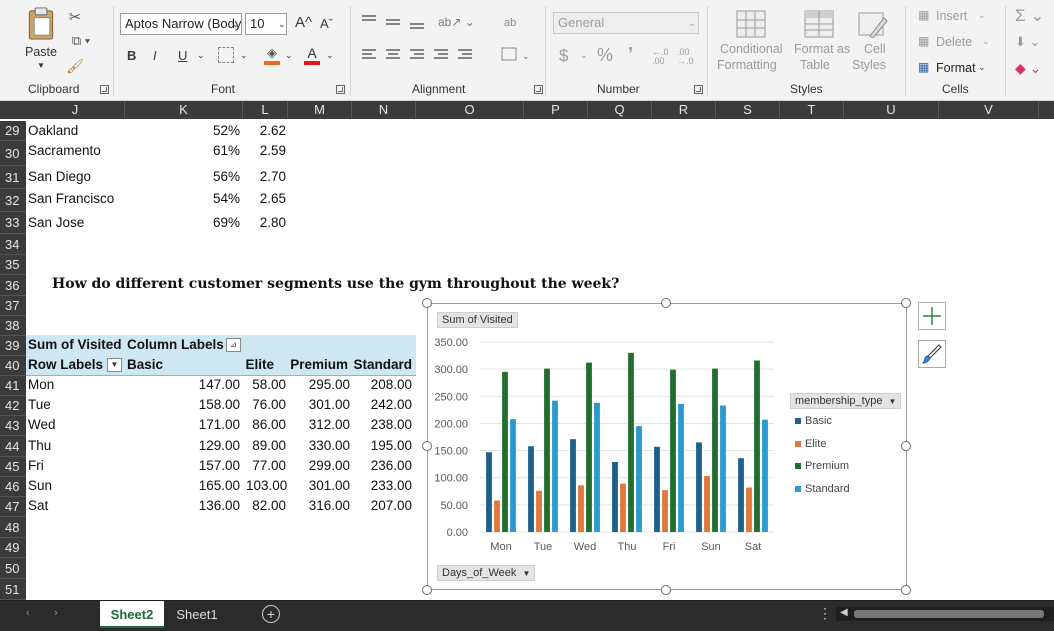 The image size is (1054, 631). I want to click on row-header: 38, so click(13, 326).